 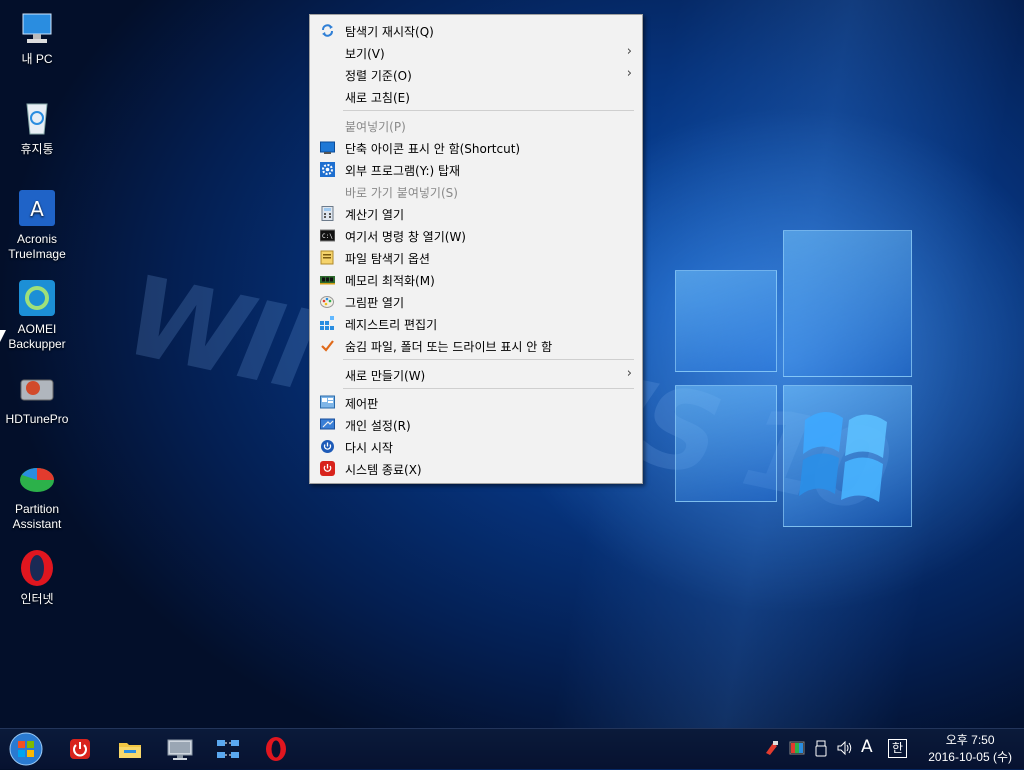 I want to click on network-icon, so click(x=228, y=749).